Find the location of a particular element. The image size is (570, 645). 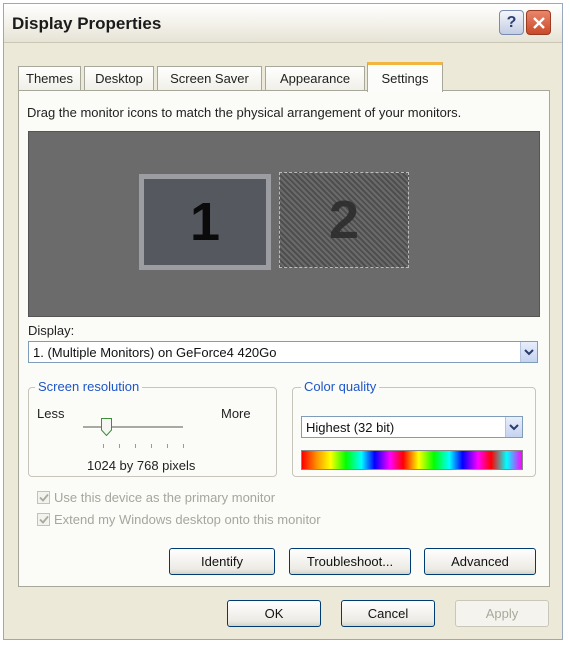

color-quality-select: Highest (32 bit) is located at coordinates (412, 427).